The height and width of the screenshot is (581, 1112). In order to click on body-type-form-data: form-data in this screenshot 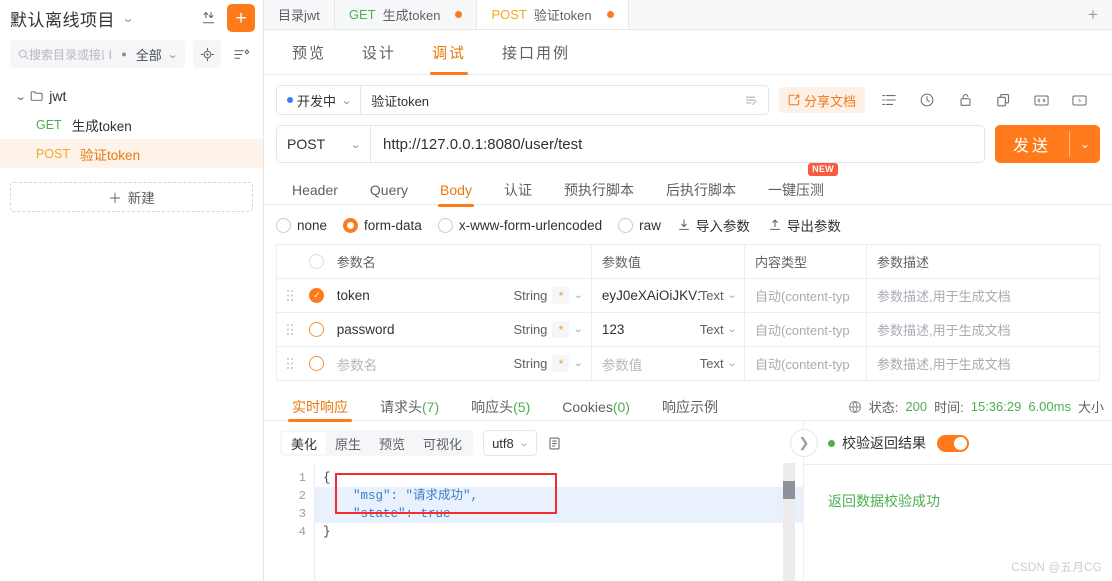, I will do `click(382, 225)`.